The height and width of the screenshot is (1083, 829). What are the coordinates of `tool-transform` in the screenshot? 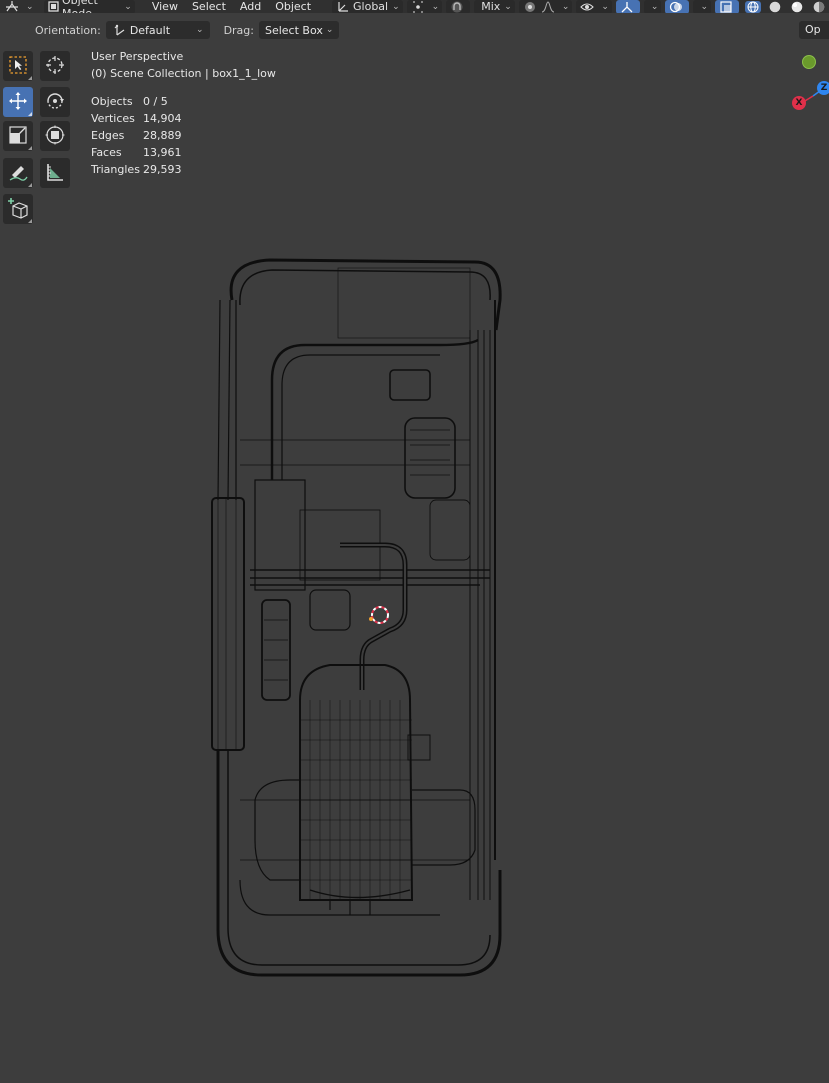 It's located at (55, 136).